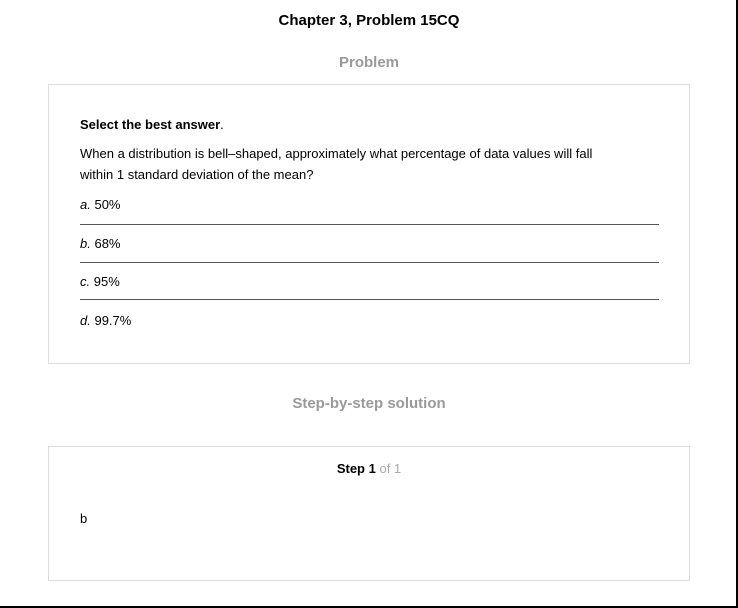 The image size is (738, 608). I want to click on option-text: 95%, so click(106, 281).